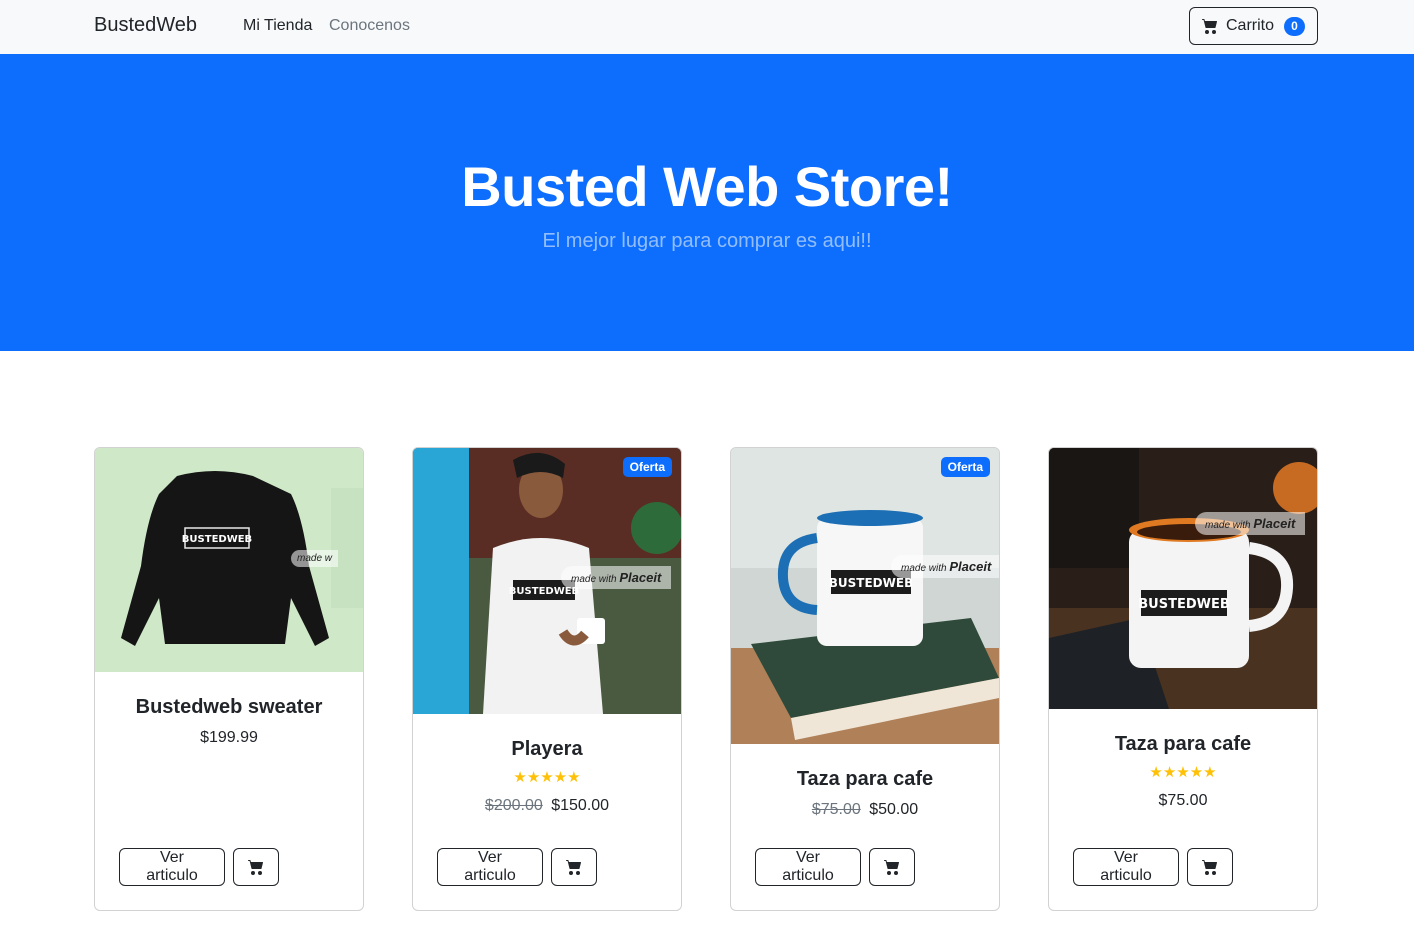  I want to click on current-price: $75.00, so click(1183, 800).